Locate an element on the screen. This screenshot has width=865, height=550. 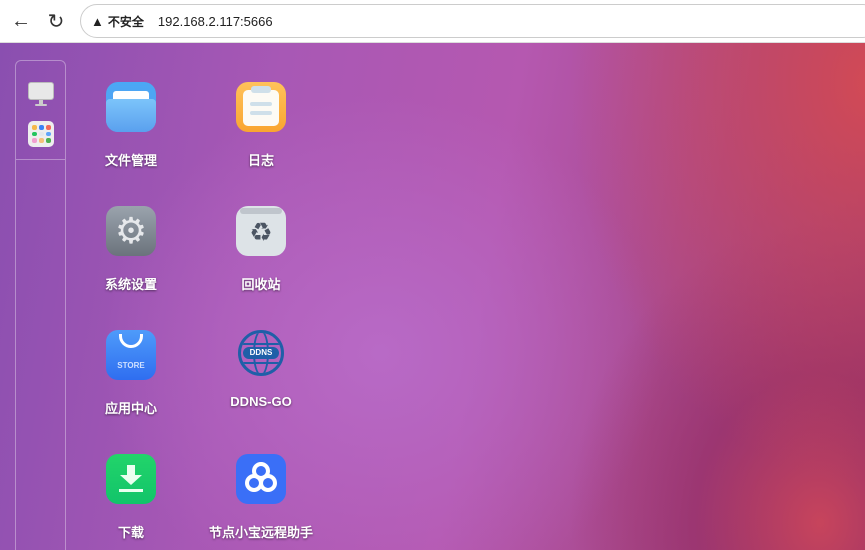
download-icon is located at coordinates (131, 479).